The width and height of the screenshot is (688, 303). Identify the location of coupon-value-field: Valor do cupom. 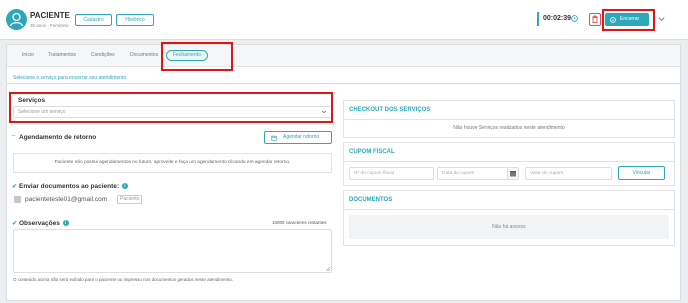
(568, 173).